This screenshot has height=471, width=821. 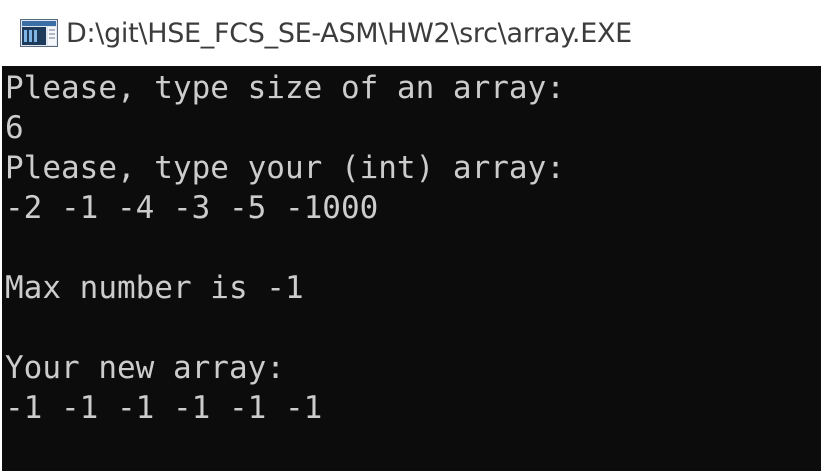 I want to click on window-title: D:\git\HSE_FCS_SE-ASM\HW2\src\array.EXE, so click(x=349, y=33).